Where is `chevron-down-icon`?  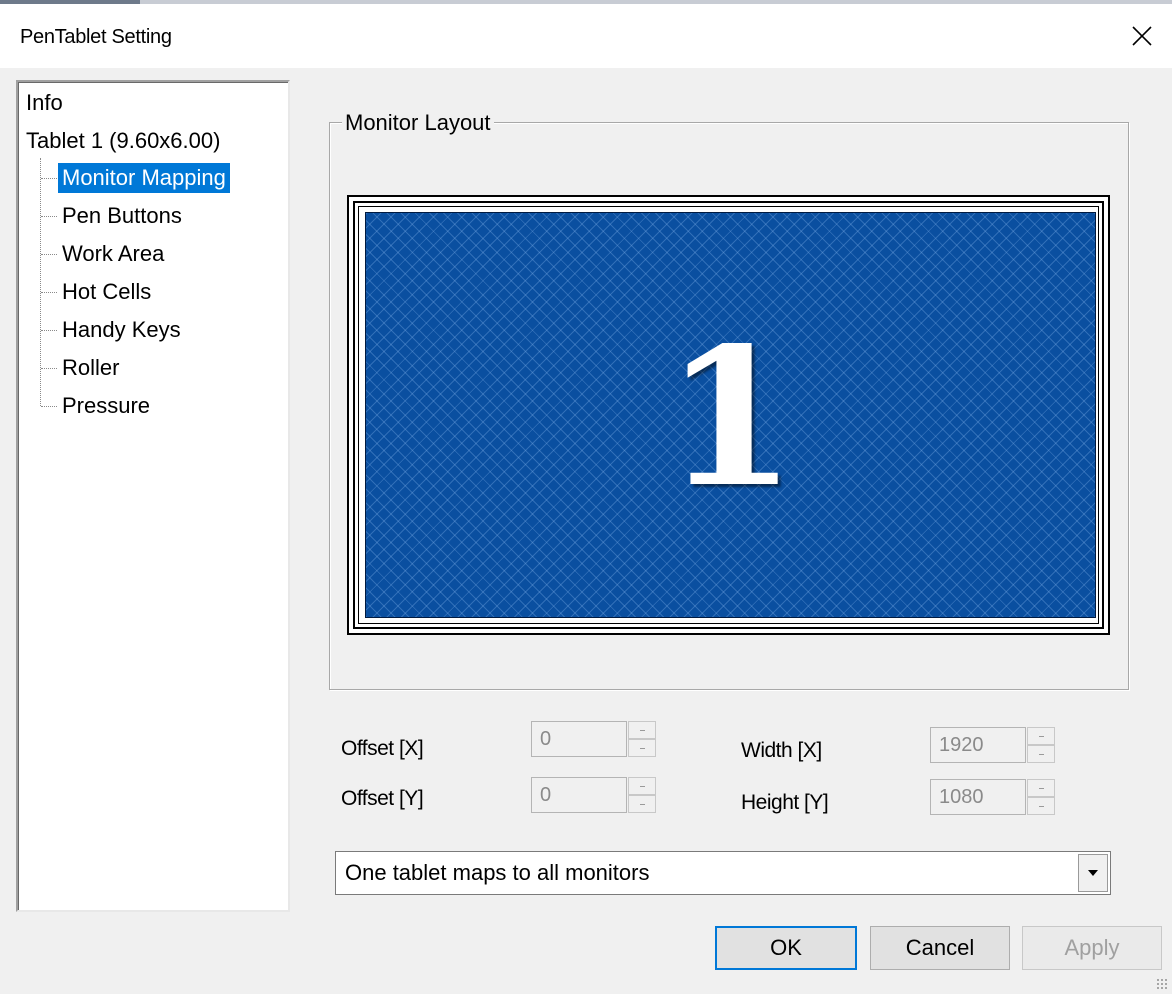
chevron-down-icon is located at coordinates (1093, 873).